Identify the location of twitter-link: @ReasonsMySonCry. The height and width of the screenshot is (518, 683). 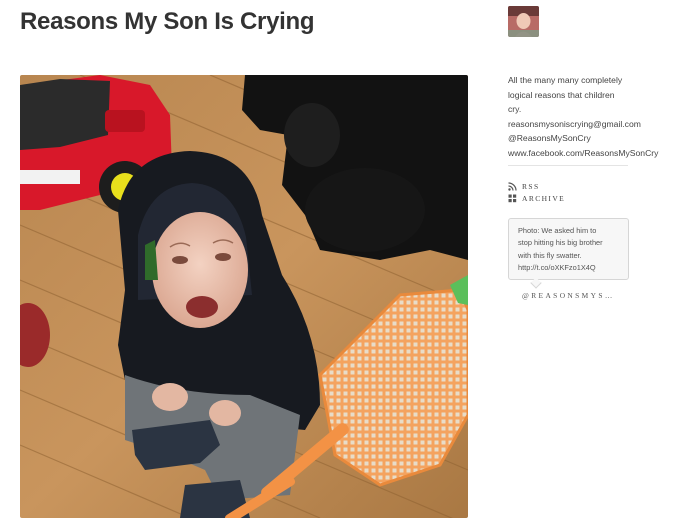
(593, 138).